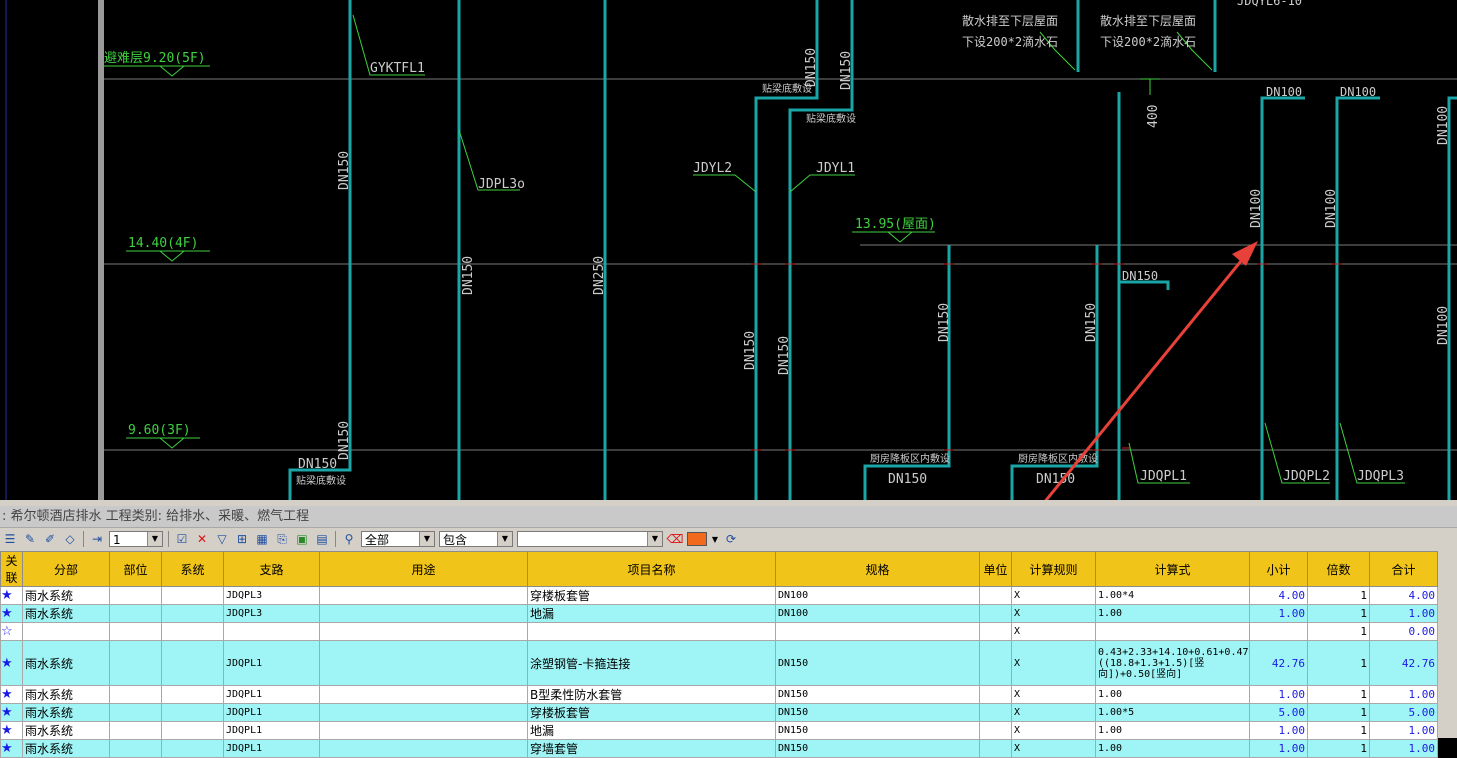  Describe the element at coordinates (282, 539) in the screenshot. I see `export-icon: ⎘` at that location.